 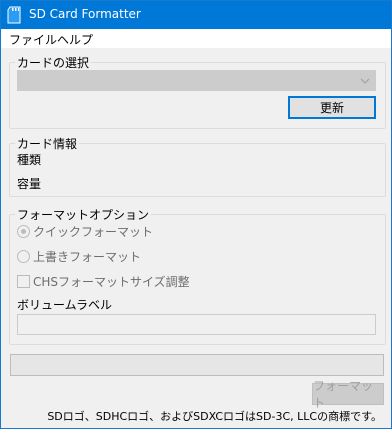 What do you see at coordinates (23, 231) in the screenshot?
I see `quick-format-radio` at bounding box center [23, 231].